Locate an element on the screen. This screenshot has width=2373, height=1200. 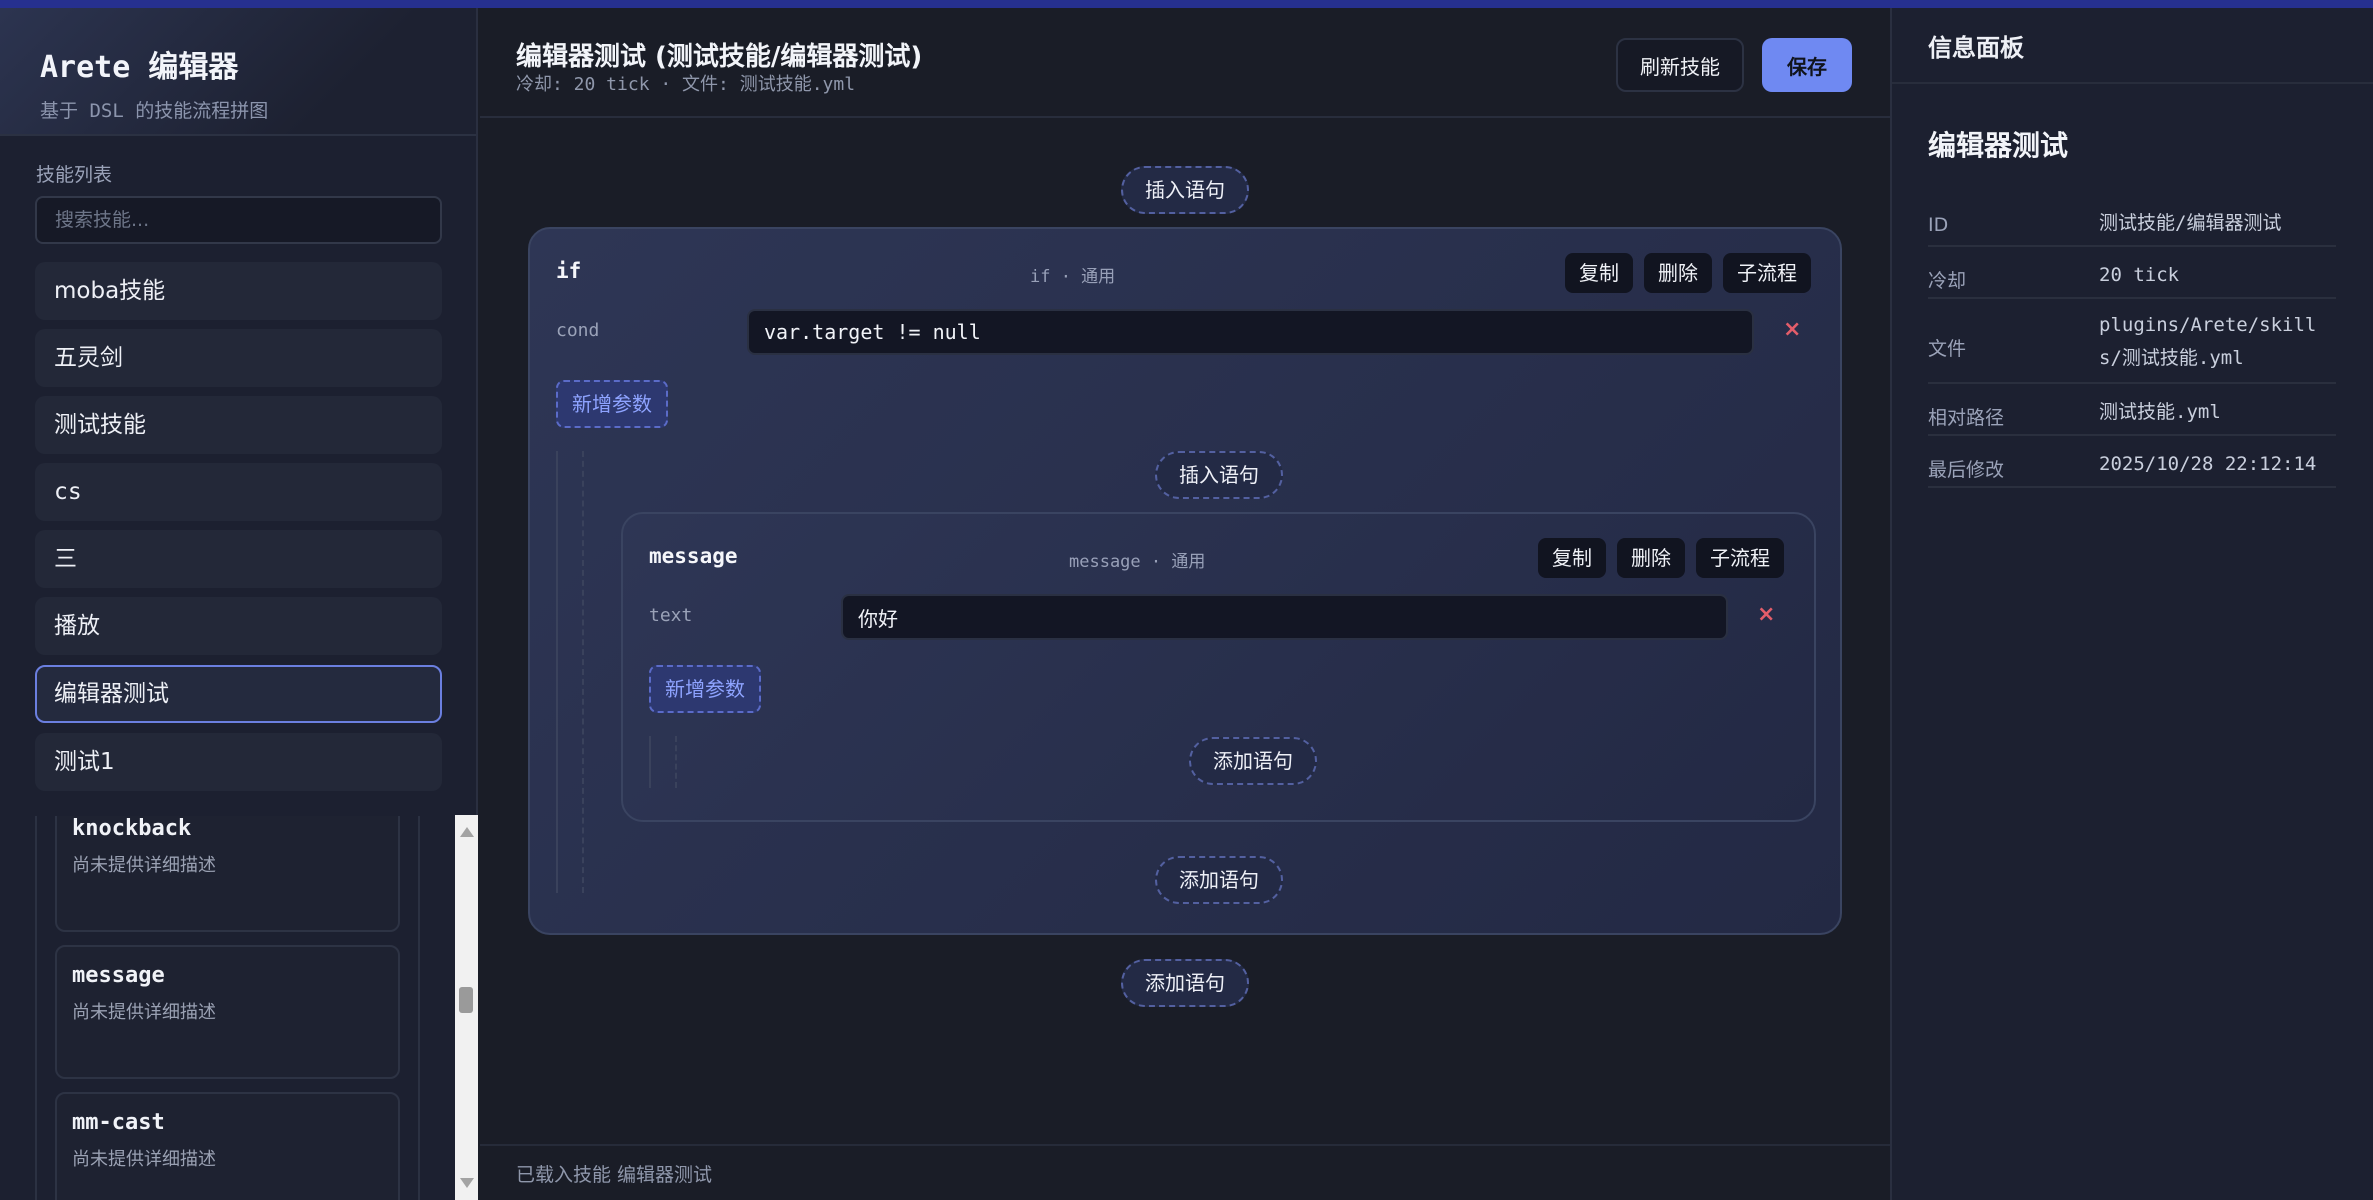
app-brand: Arete 编辑器 基于 DSL 的技能流程拼图 is located at coordinates (238, 72).